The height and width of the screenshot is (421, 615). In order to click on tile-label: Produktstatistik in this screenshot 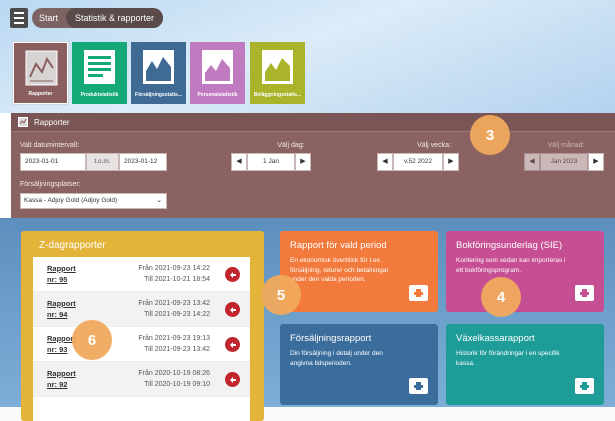, I will do `click(99, 95)`.